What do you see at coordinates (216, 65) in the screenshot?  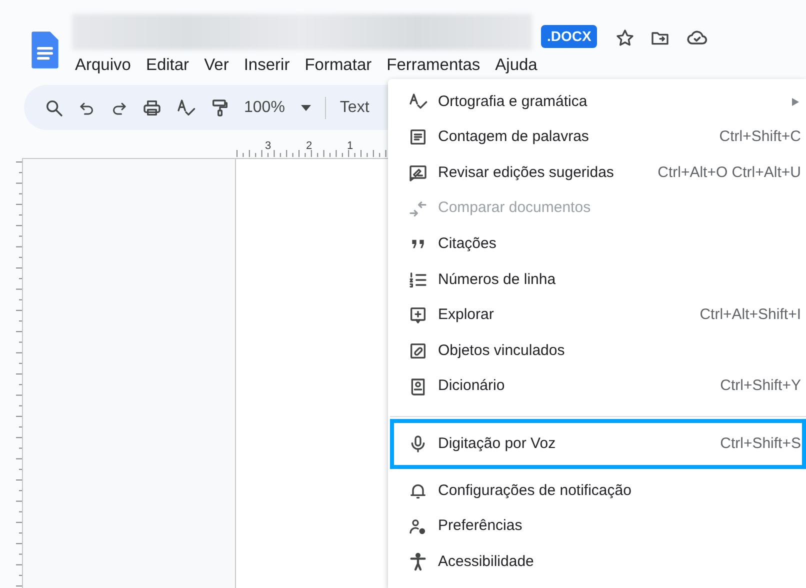 I see `menu-item: Ver` at bounding box center [216, 65].